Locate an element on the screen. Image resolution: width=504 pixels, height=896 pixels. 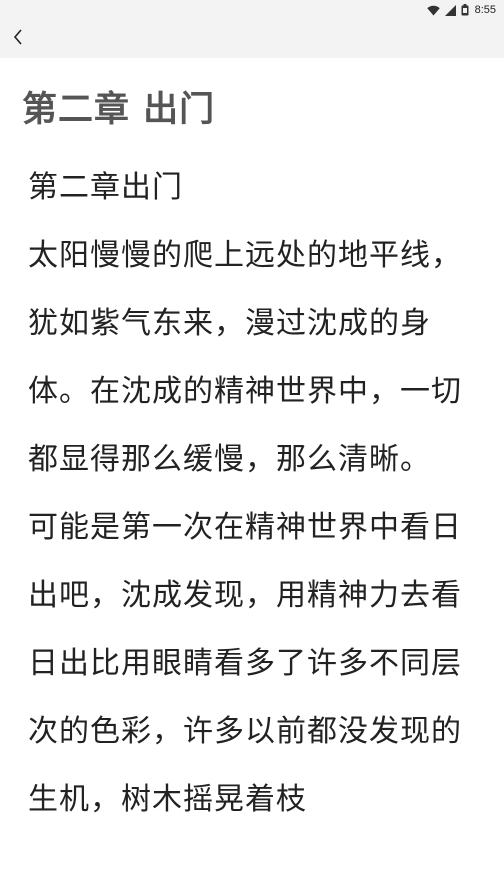
content-heading: 第二章出门 is located at coordinates (105, 187).